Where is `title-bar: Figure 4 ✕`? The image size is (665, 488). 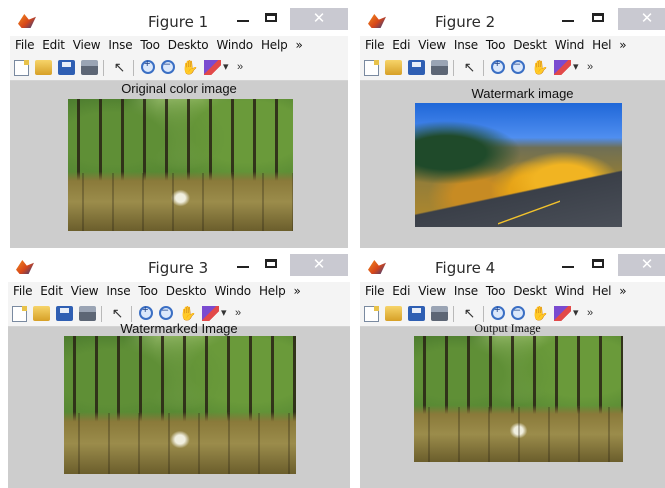 title-bar: Figure 4 ✕ is located at coordinates (512, 268).